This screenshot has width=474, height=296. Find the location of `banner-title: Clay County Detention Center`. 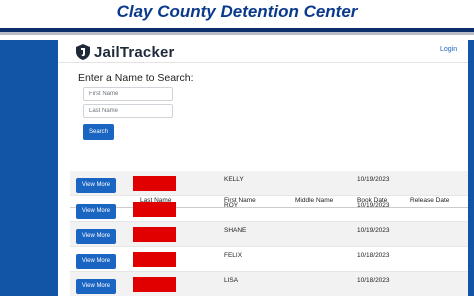

banner-title: Clay County Detention Center is located at coordinates (237, 11).